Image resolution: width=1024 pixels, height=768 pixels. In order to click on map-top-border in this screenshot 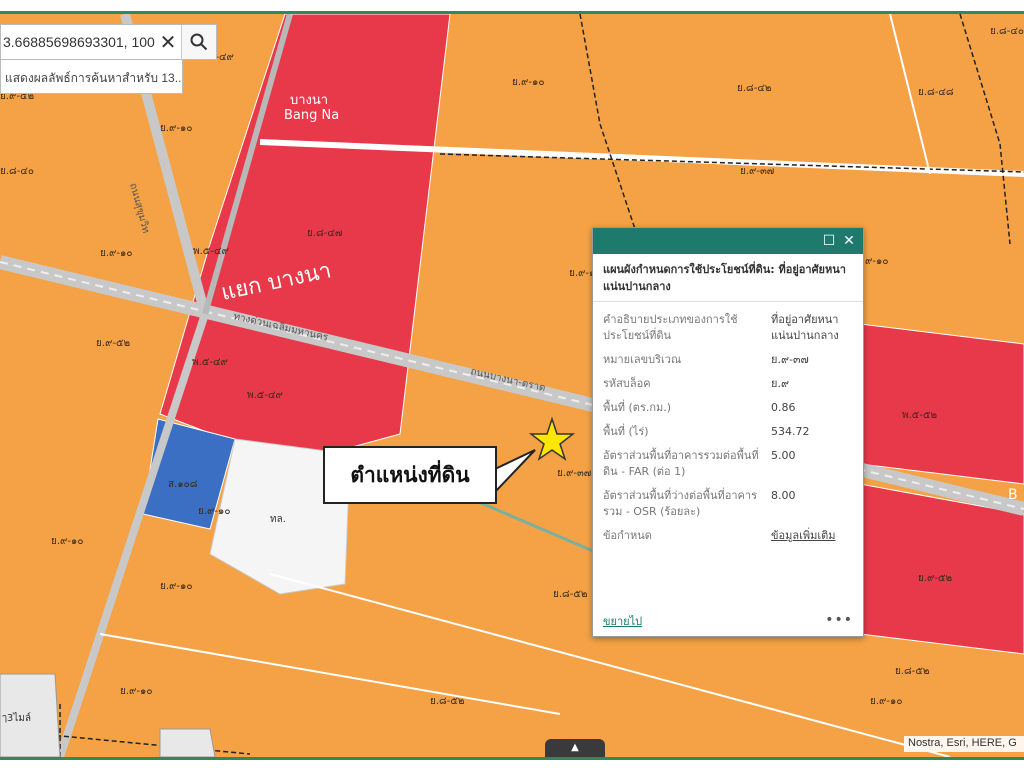, I will do `click(512, 7)`.